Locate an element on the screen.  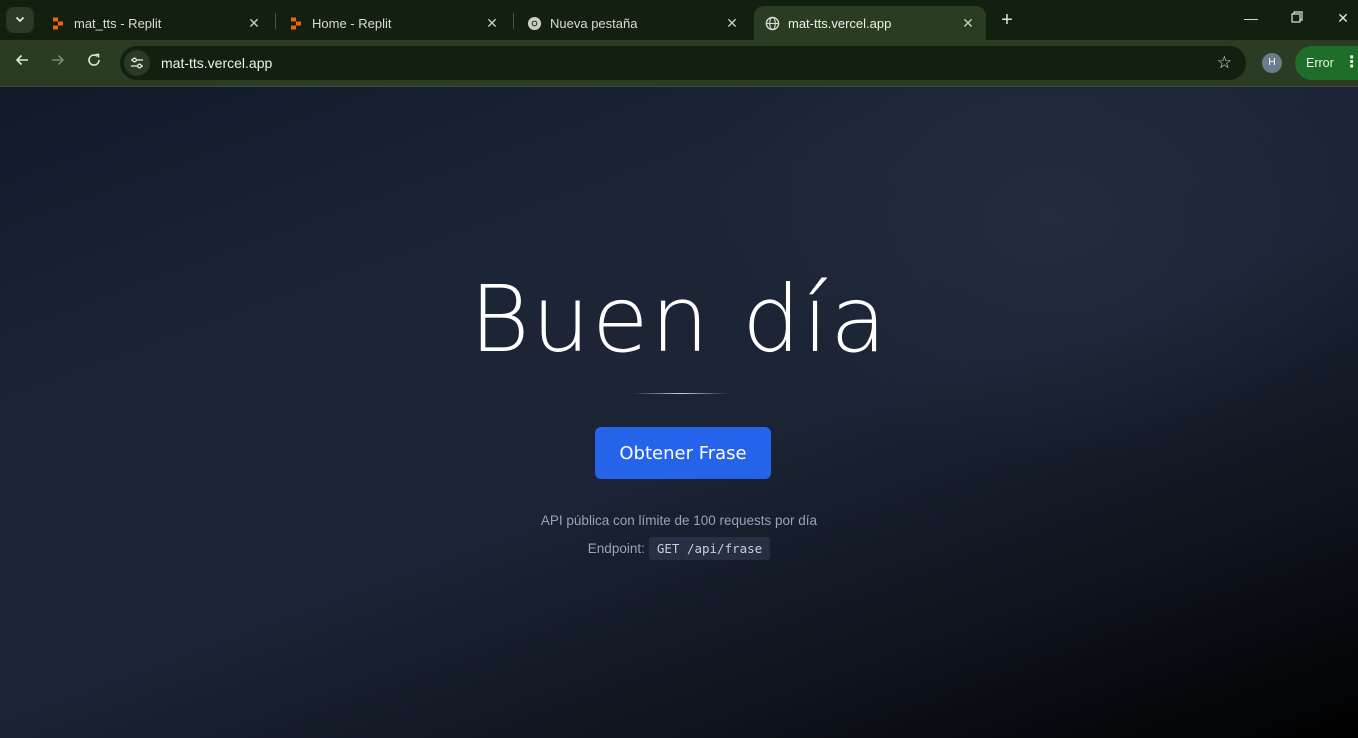
reload-button is located at coordinates (94, 63).